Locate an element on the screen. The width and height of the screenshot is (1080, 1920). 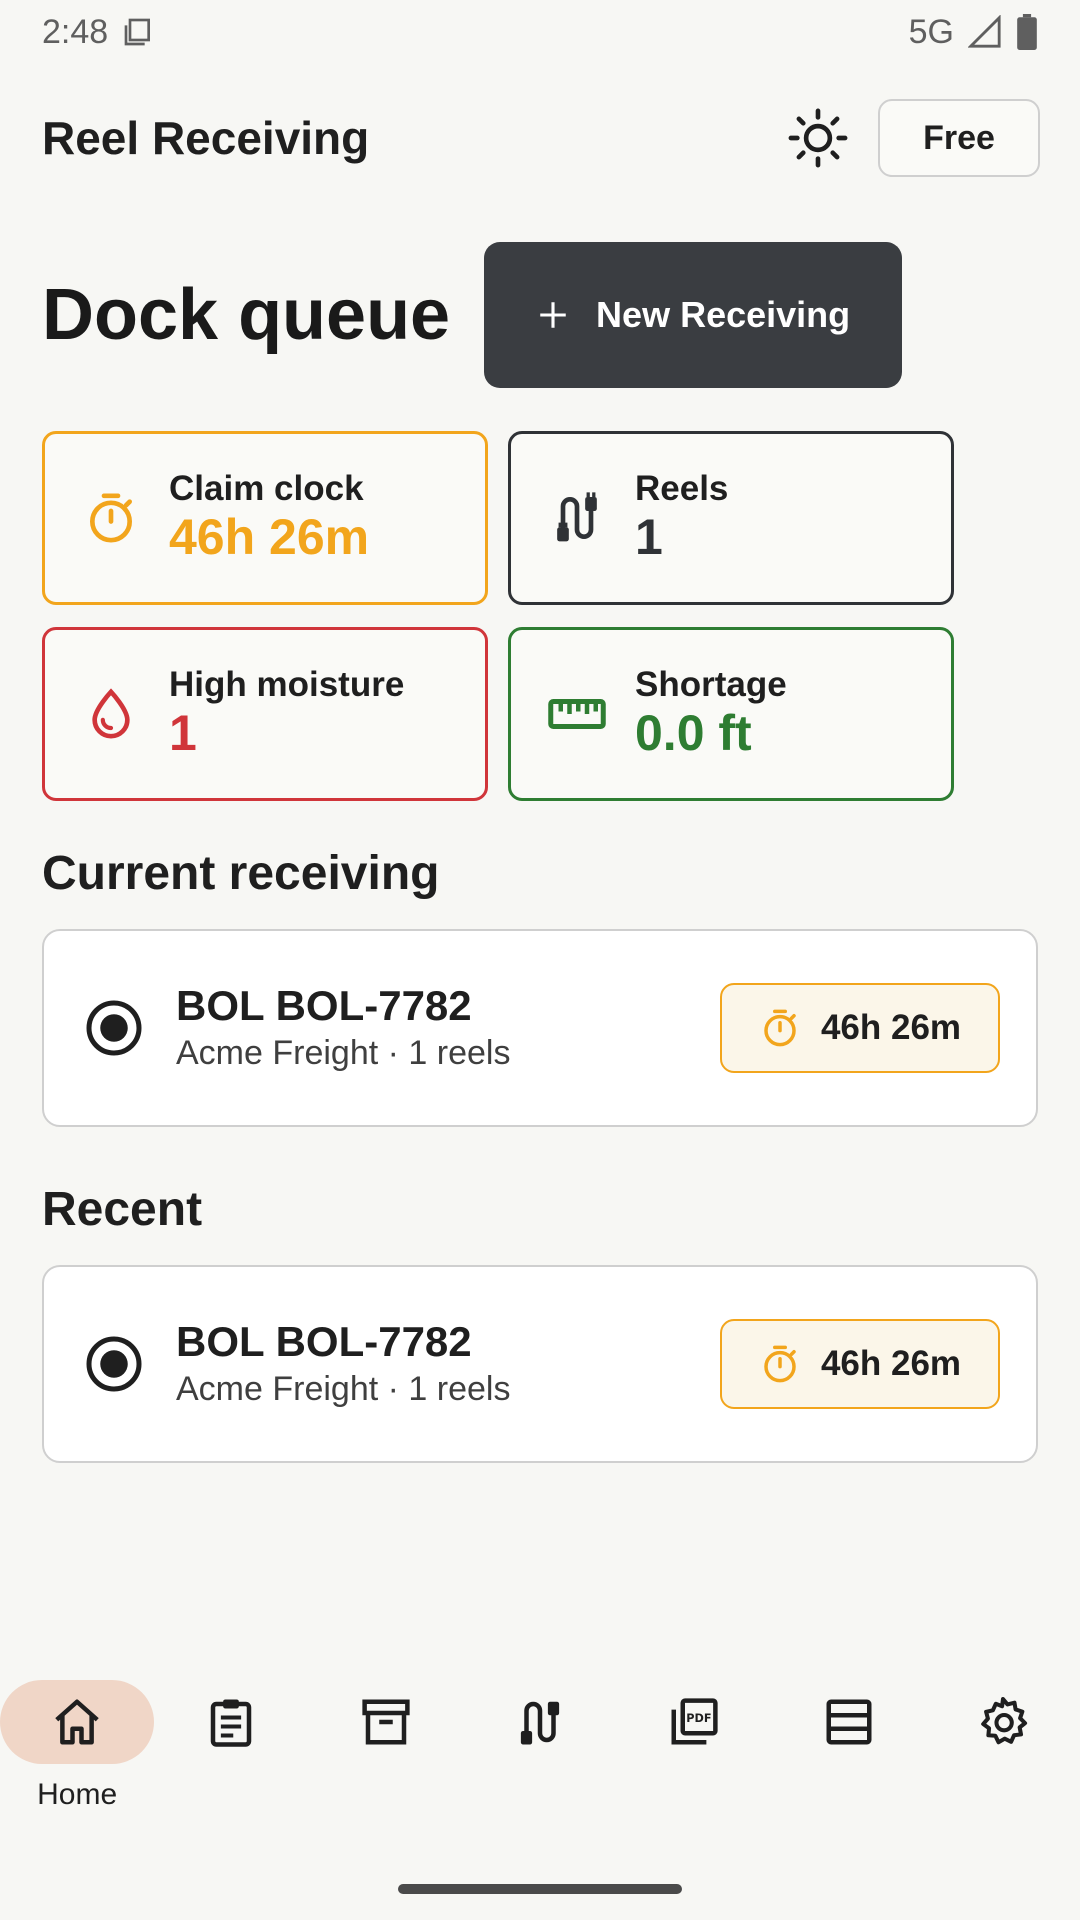
stat-reels: Reels 1 is located at coordinates (731, 518).